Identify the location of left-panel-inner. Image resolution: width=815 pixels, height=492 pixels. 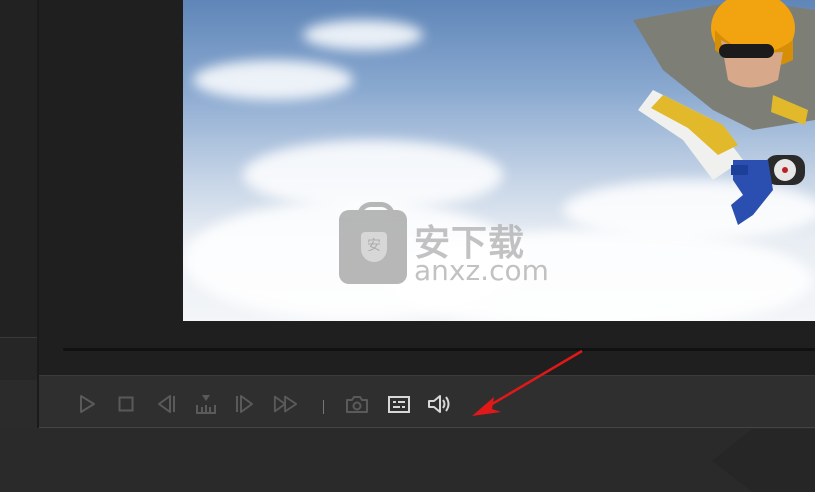
(18, 169).